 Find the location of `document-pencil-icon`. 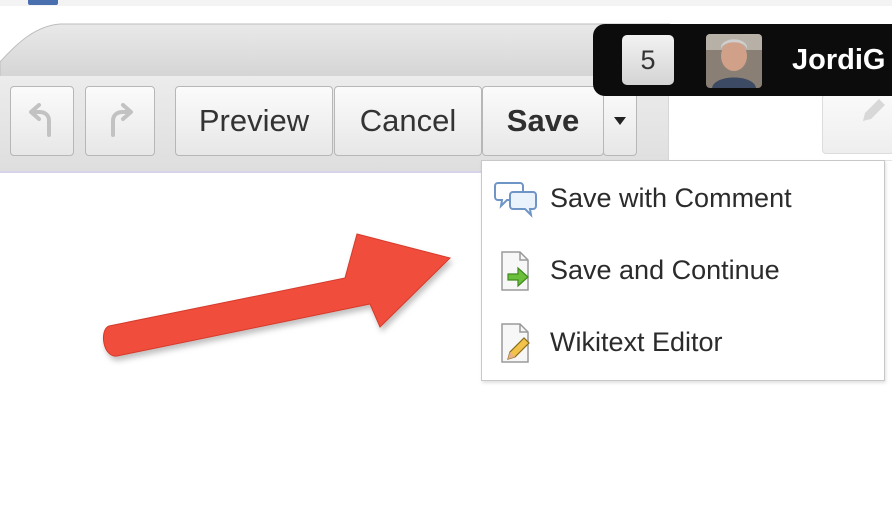

document-pencil-icon is located at coordinates (515, 343).